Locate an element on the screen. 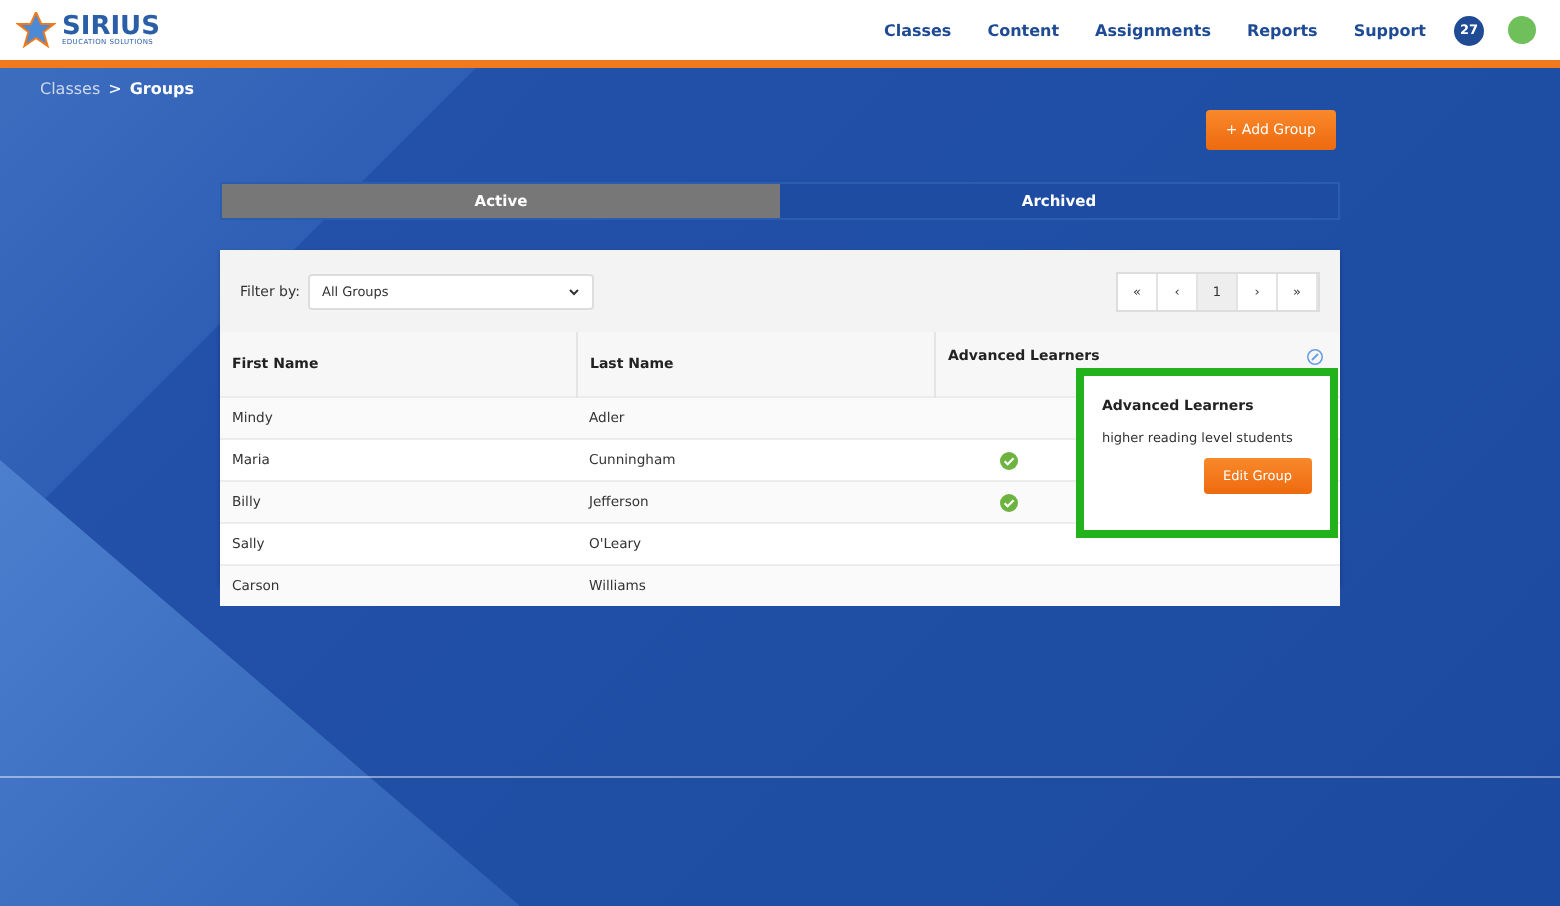  breadcrumb-current: Groups is located at coordinates (162, 89).